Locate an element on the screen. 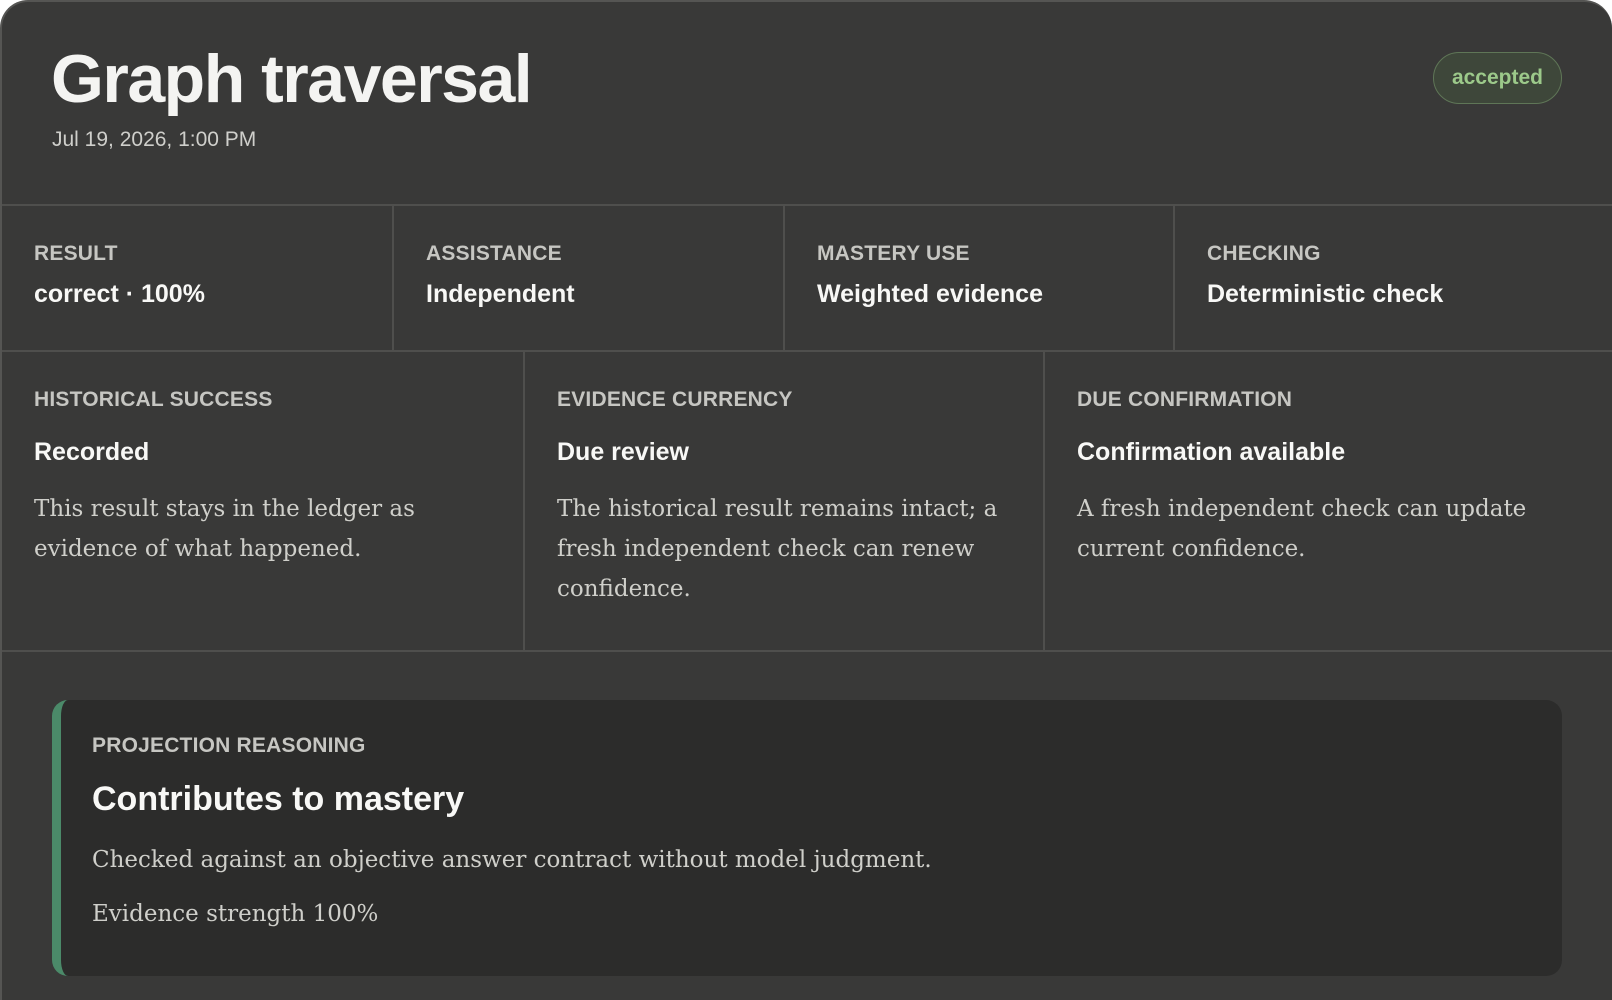 This screenshot has width=1612, height=1000. status-badge: accepted is located at coordinates (1497, 78).